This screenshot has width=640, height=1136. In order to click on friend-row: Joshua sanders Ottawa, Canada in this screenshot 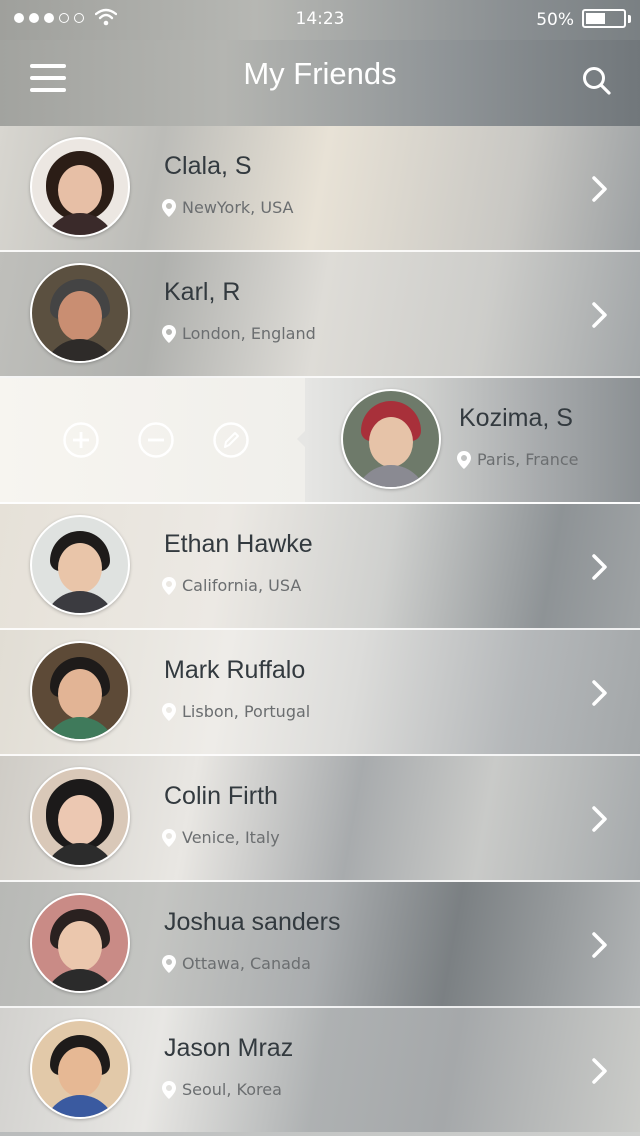, I will do `click(320, 945)`.